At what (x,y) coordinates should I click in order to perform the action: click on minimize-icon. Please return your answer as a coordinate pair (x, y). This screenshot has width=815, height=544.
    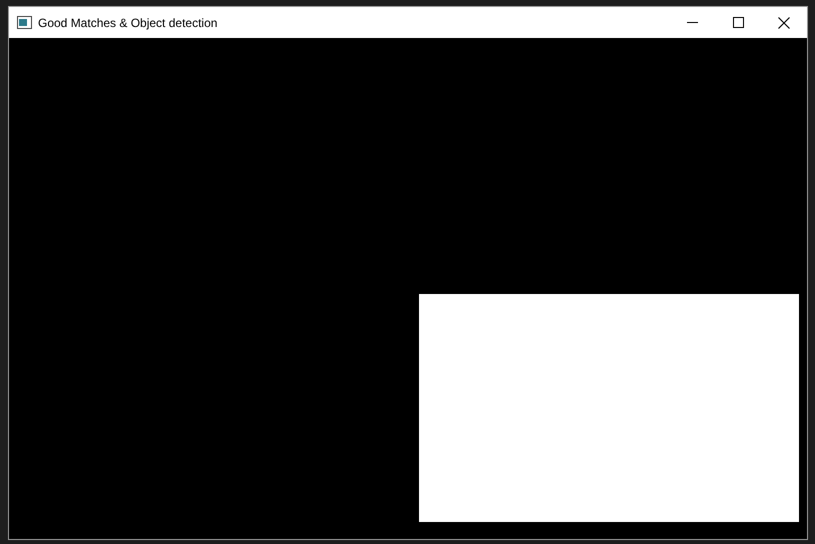
    Looking at the image, I should click on (692, 22).